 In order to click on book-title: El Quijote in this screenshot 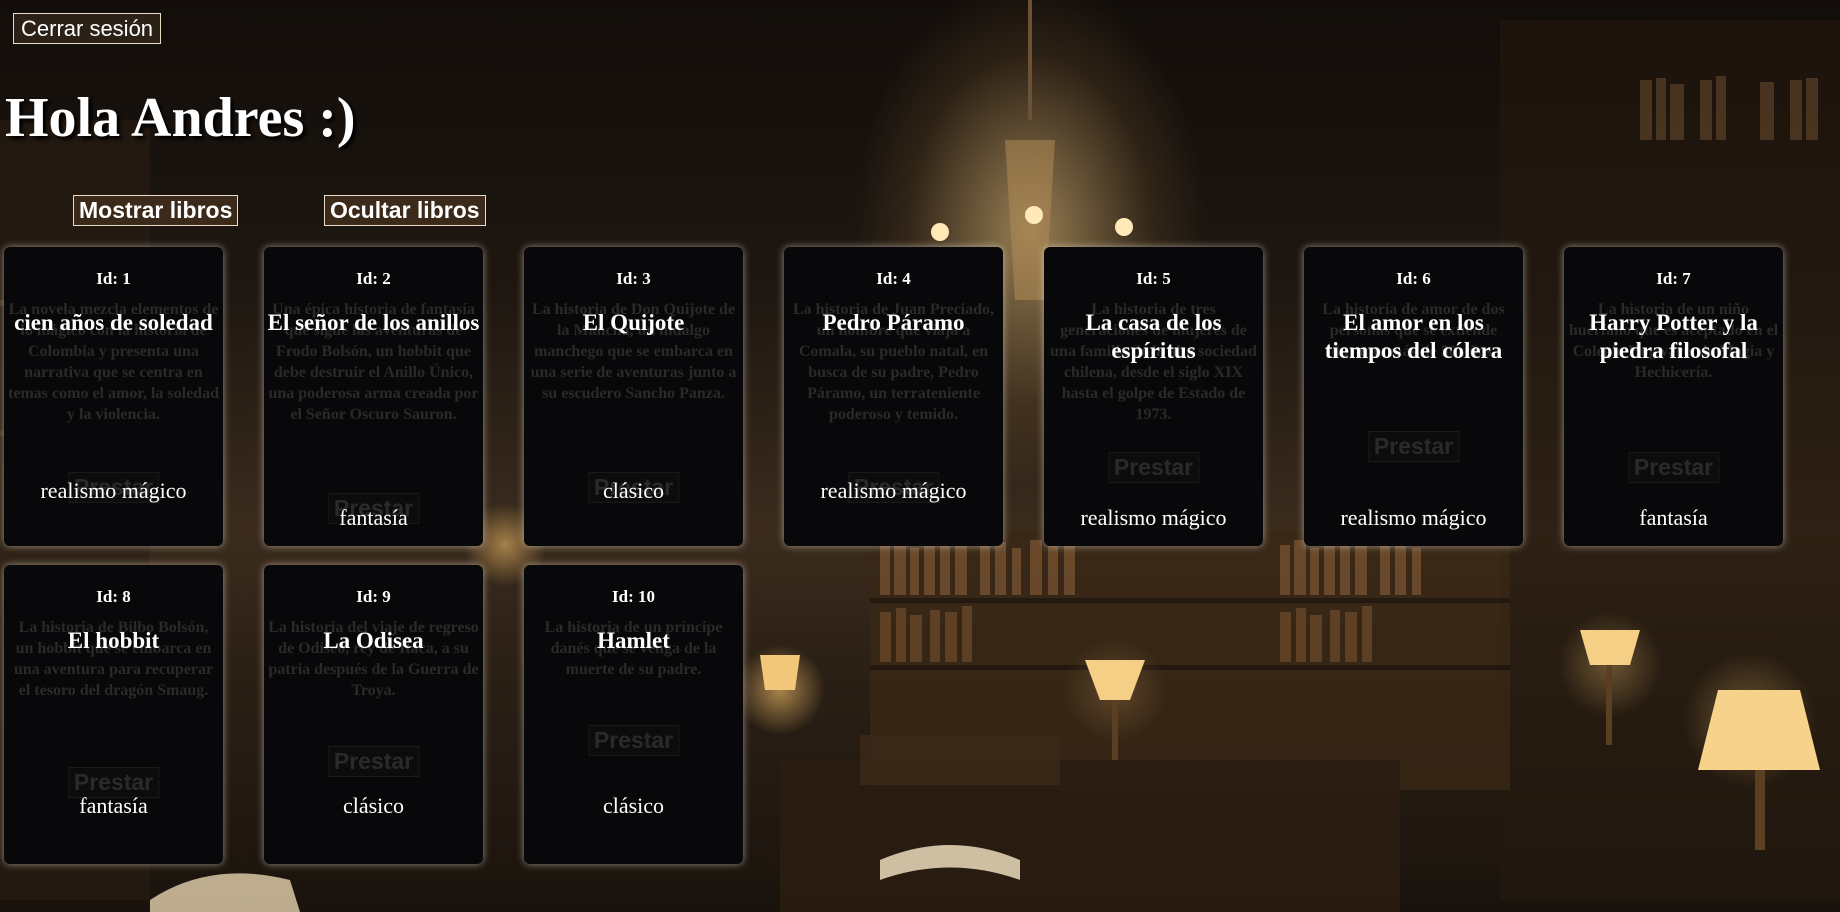, I will do `click(633, 322)`.